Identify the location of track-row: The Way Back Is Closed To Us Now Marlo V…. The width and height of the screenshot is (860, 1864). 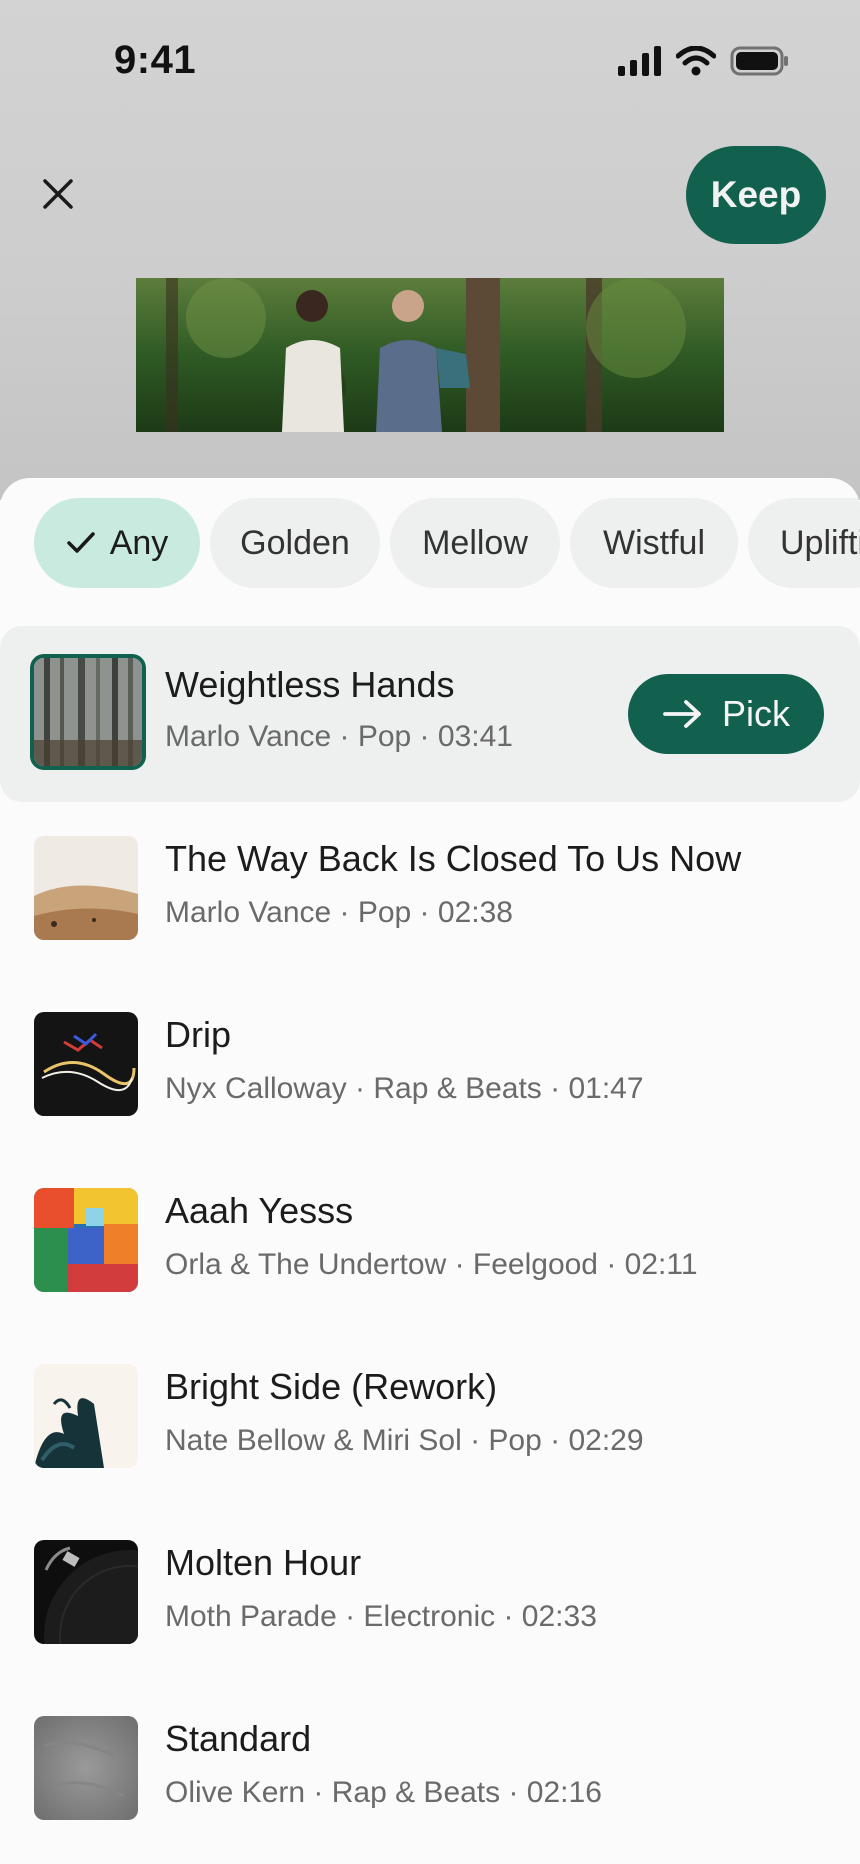
(430, 880).